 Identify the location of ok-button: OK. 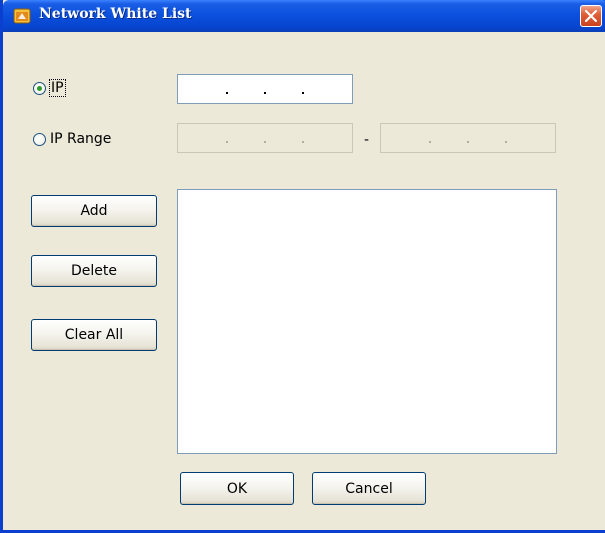
(237, 488).